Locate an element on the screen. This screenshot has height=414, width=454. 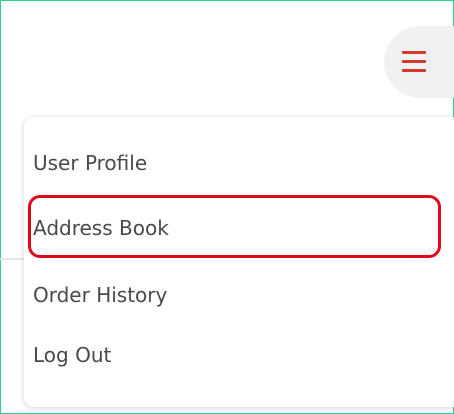
menu-item-log-out: Log Out is located at coordinates (72, 355).